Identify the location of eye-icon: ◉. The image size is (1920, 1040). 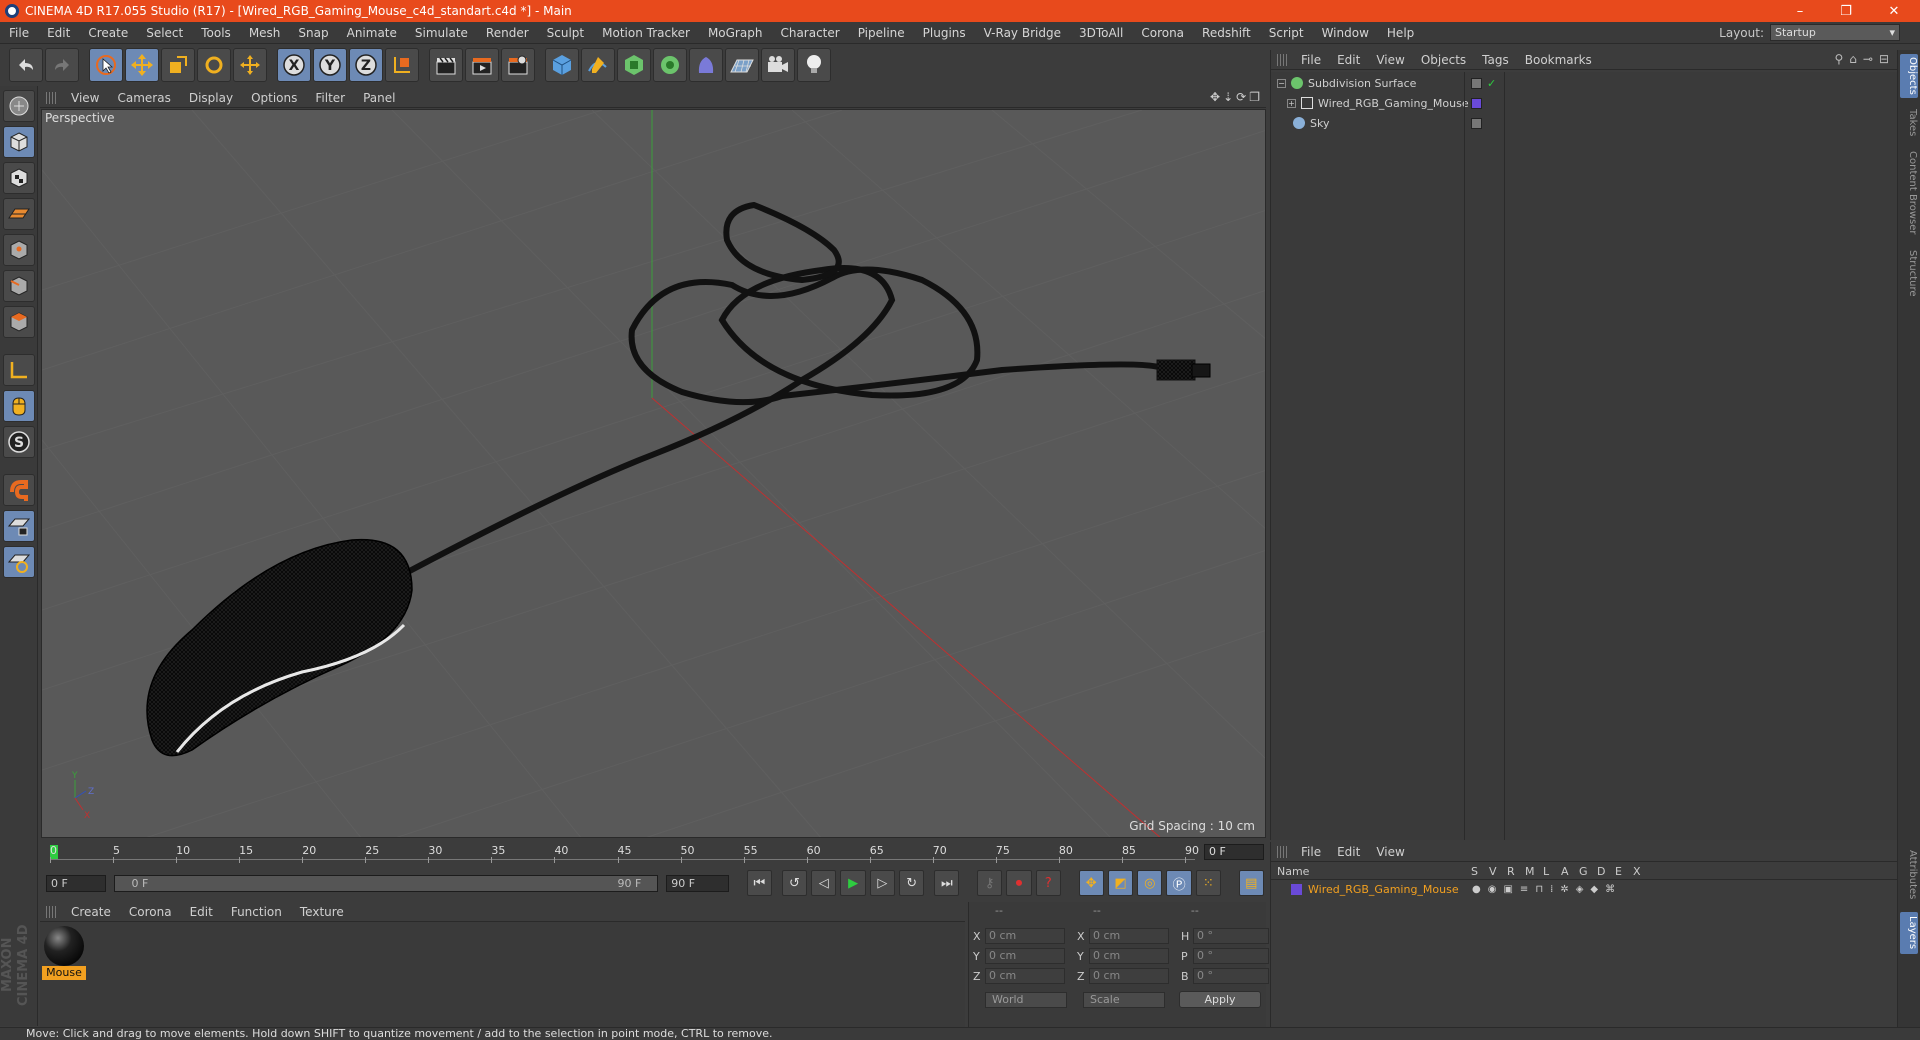
(1492, 889).